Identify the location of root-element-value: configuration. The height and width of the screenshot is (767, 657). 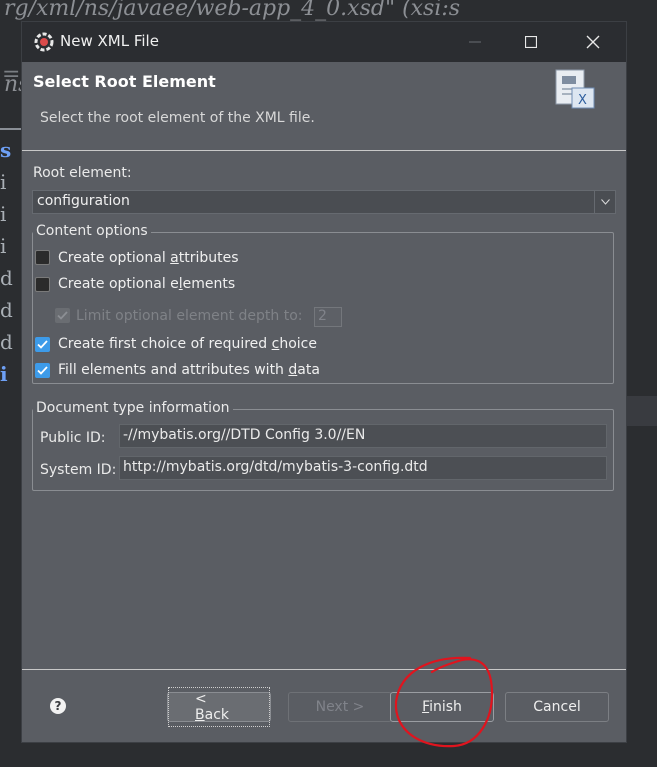
(83, 201).